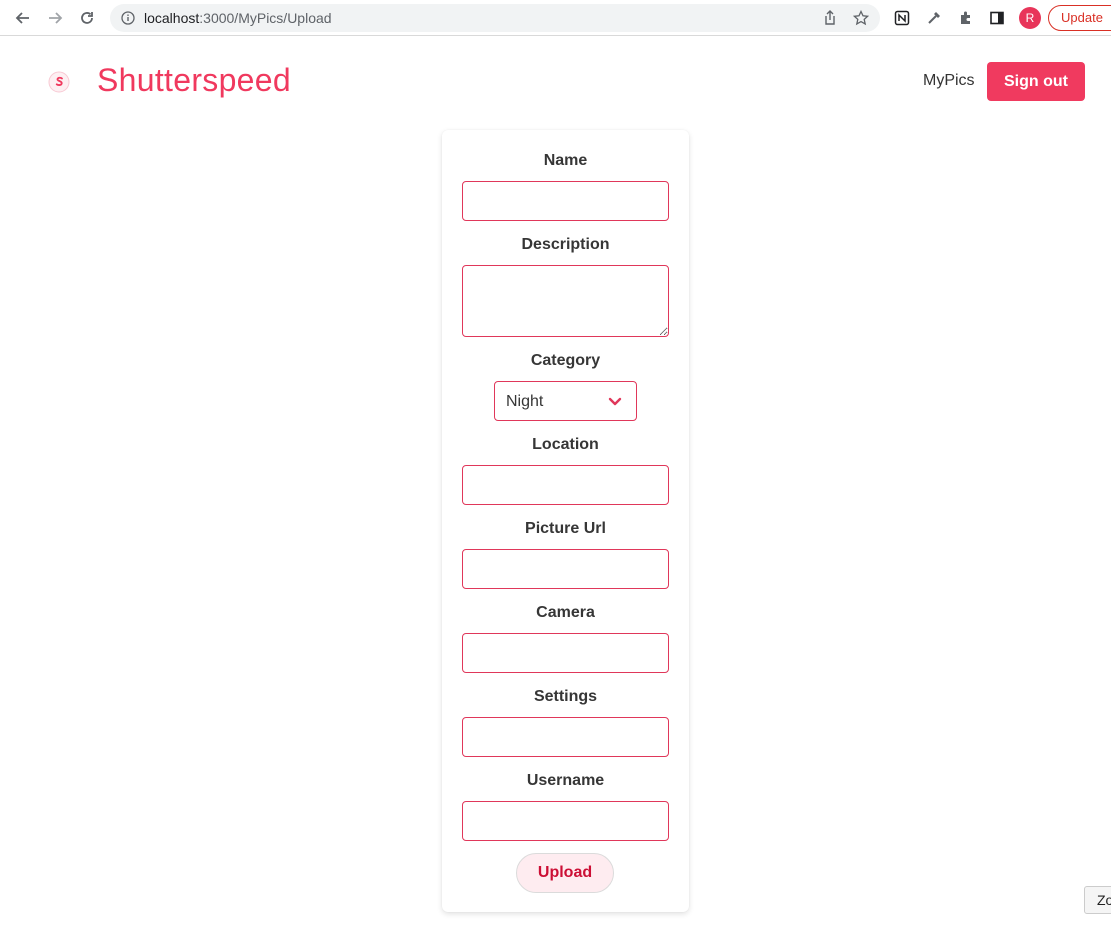  Describe the element at coordinates (194, 80) in the screenshot. I see `app-title: Shutterspeed` at that location.